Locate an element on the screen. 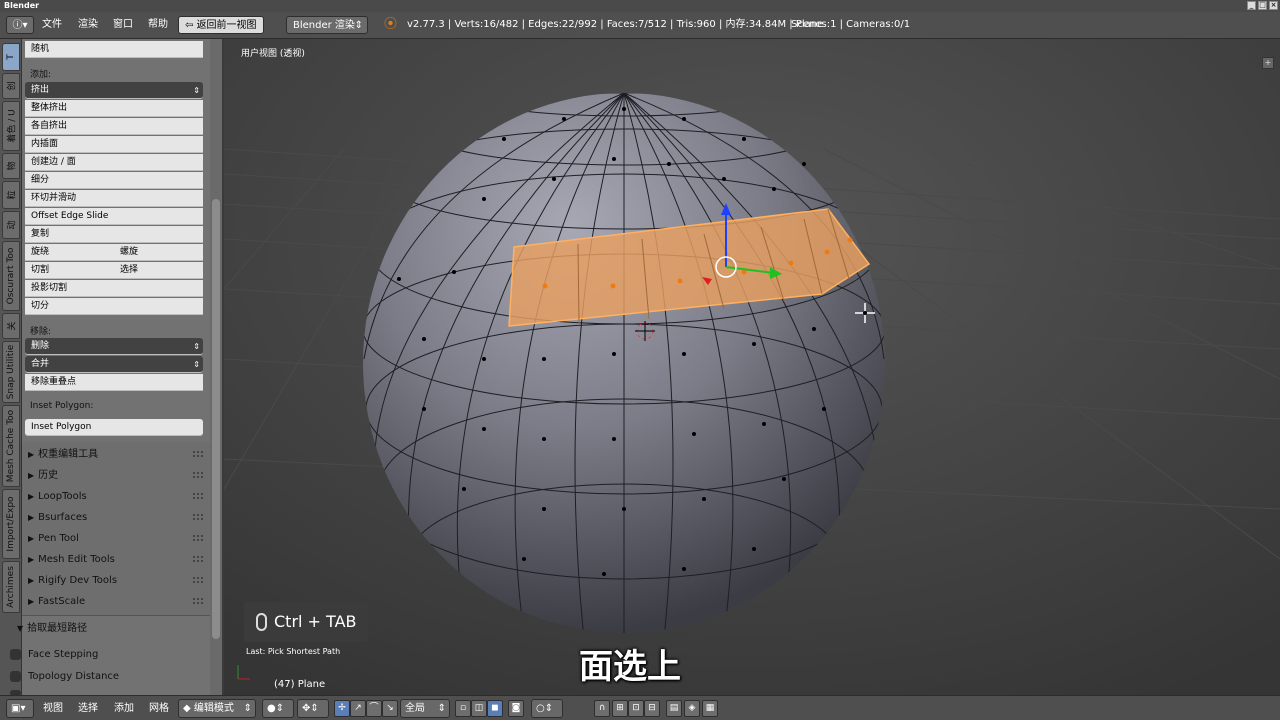 Image resolution: width=1280 pixels, height=720 pixels. viewport-expand-icon: + is located at coordinates (1268, 63).